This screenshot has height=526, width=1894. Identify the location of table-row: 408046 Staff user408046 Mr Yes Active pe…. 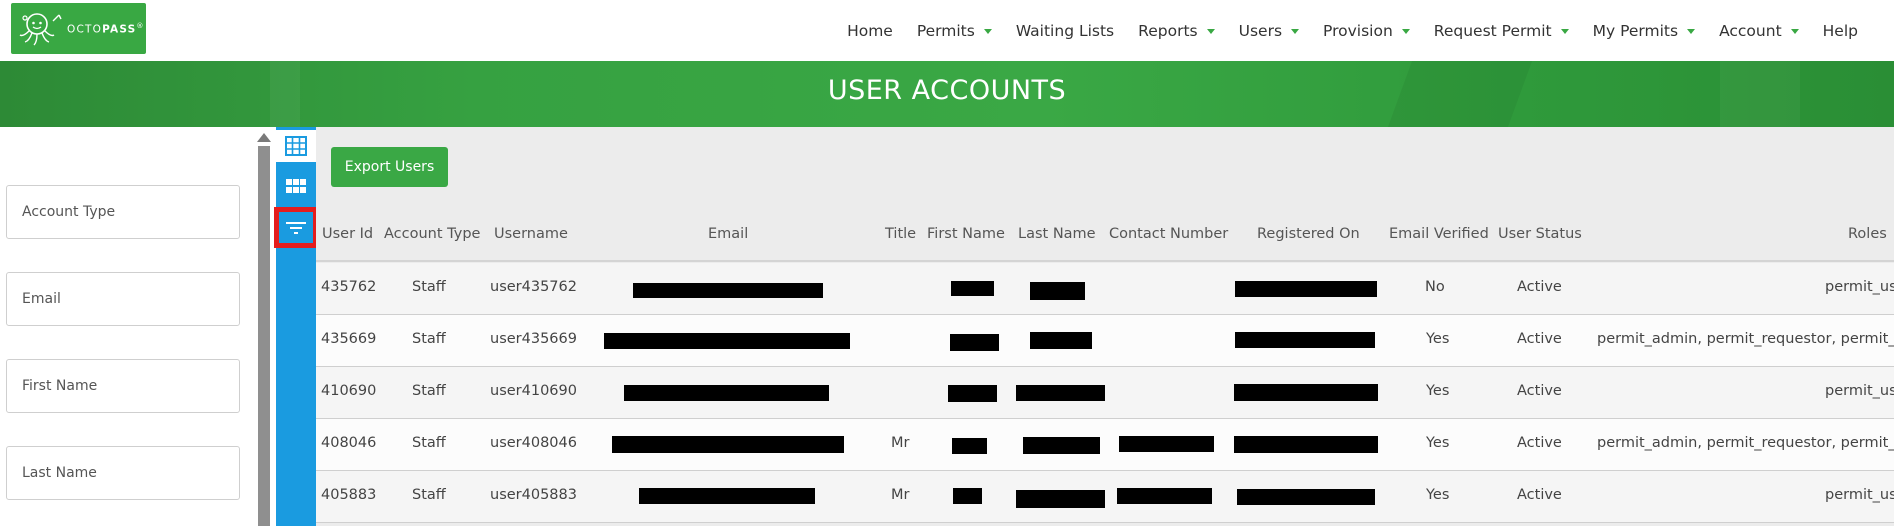
(1105, 445).